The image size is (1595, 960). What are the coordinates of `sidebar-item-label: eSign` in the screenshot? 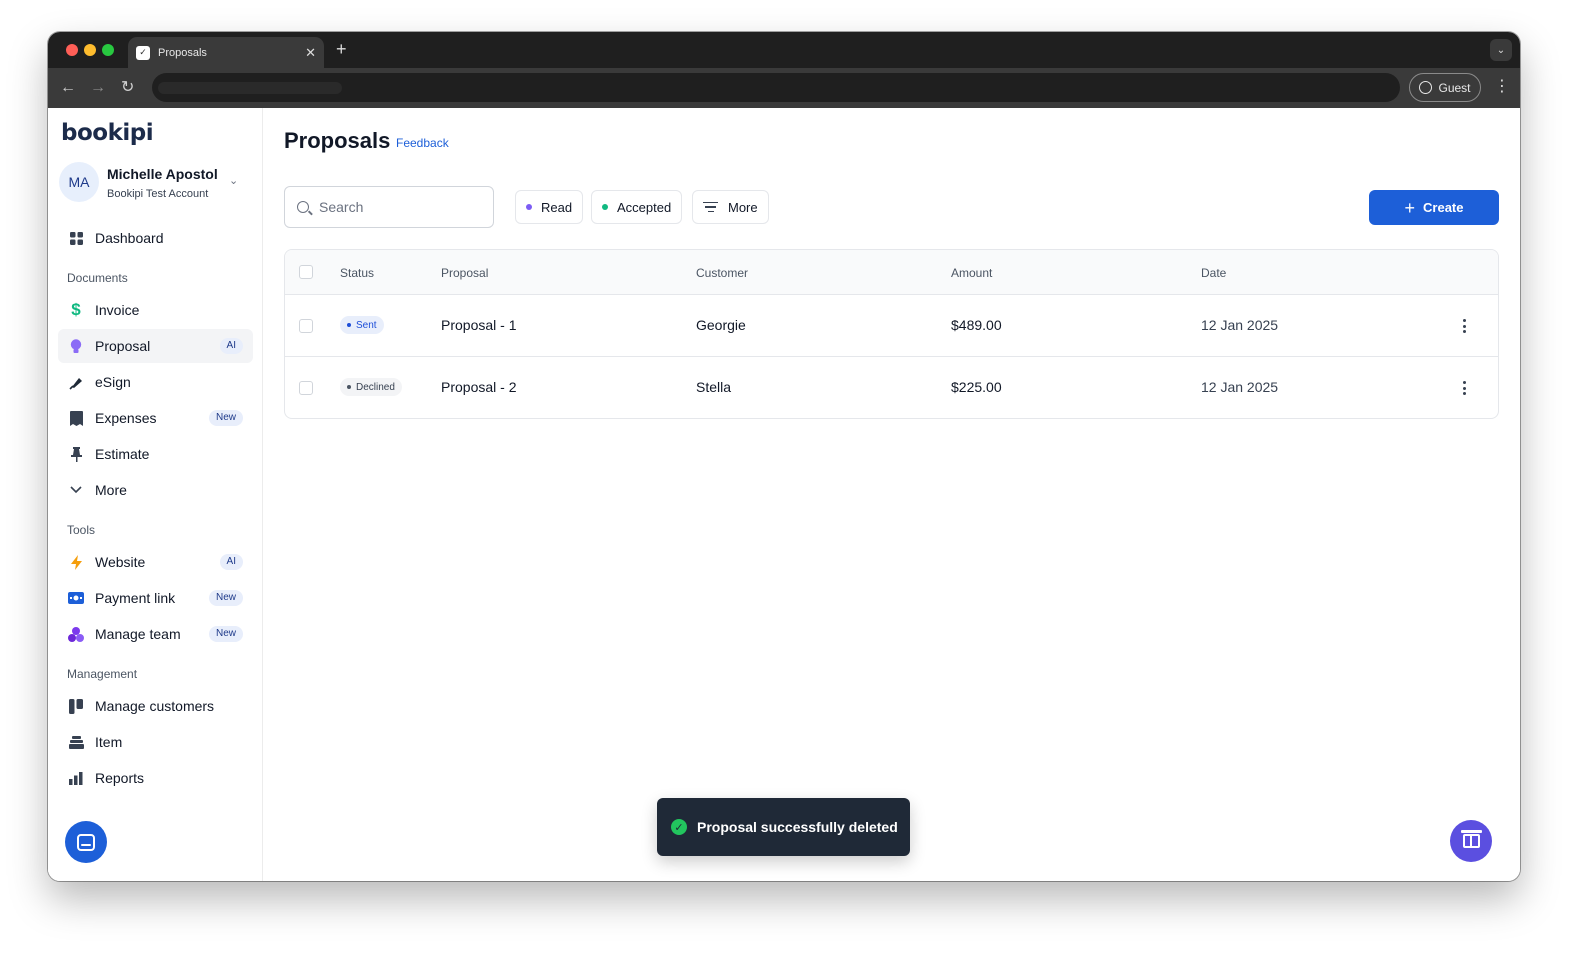 It's located at (113, 382).